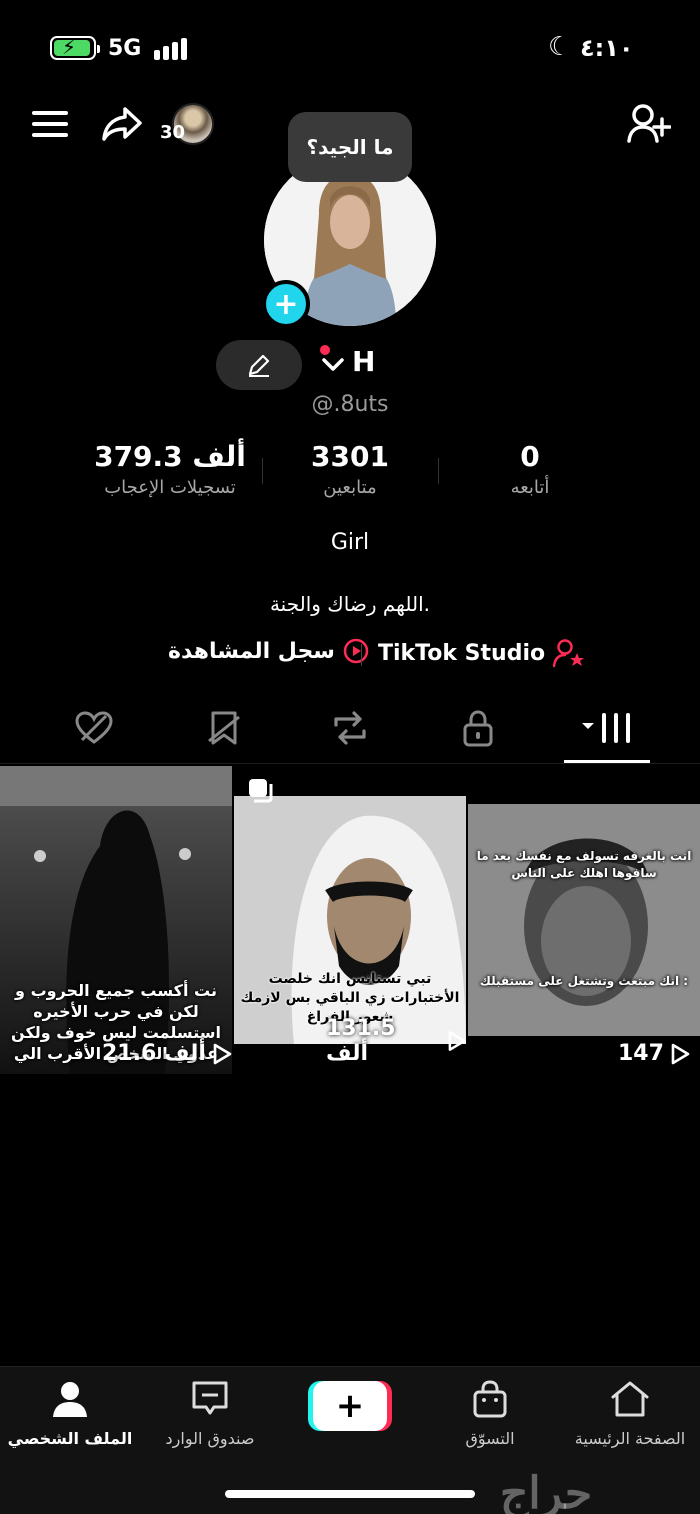 This screenshot has width=700, height=1514. I want to click on bio-text: اللهم رضاك والجنة., so click(350, 604).